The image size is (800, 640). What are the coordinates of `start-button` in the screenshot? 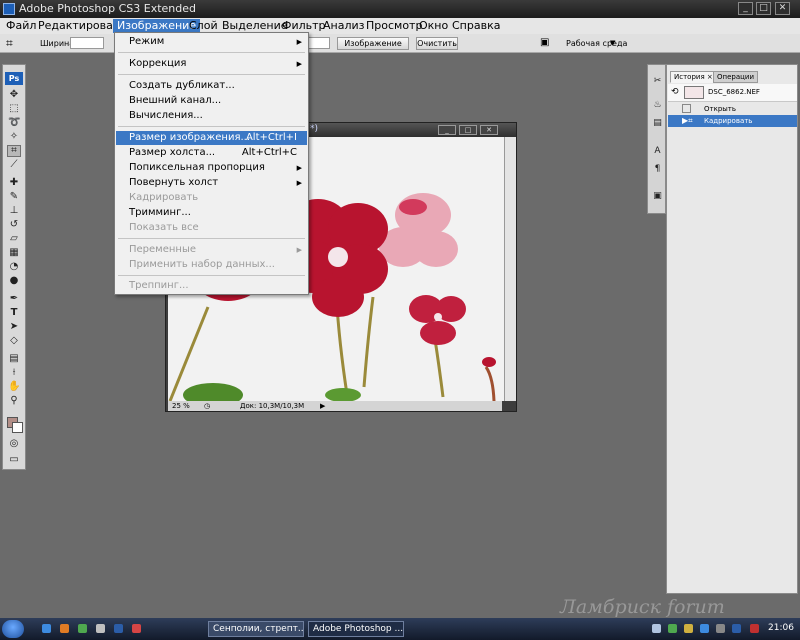 It's located at (13, 629).